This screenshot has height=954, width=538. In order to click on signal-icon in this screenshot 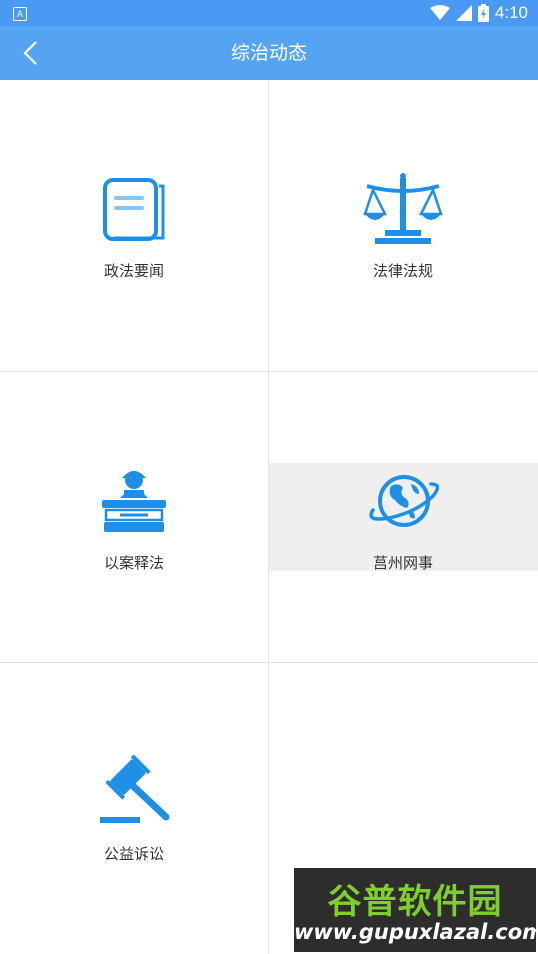, I will do `click(463, 13)`.